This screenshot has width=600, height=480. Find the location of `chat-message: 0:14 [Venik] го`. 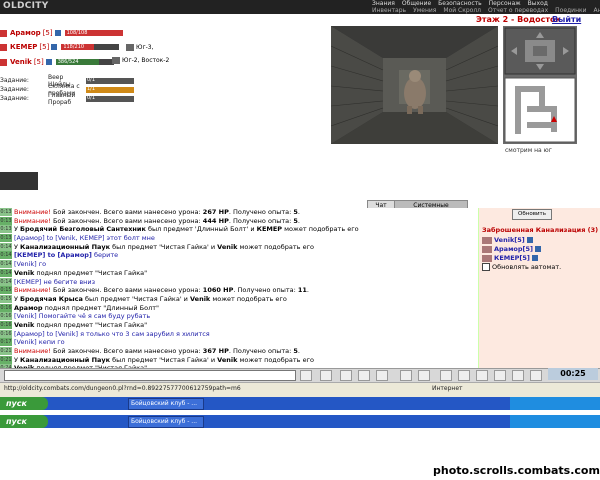

chat-message: 0:14 [Venik] го is located at coordinates (239, 264).